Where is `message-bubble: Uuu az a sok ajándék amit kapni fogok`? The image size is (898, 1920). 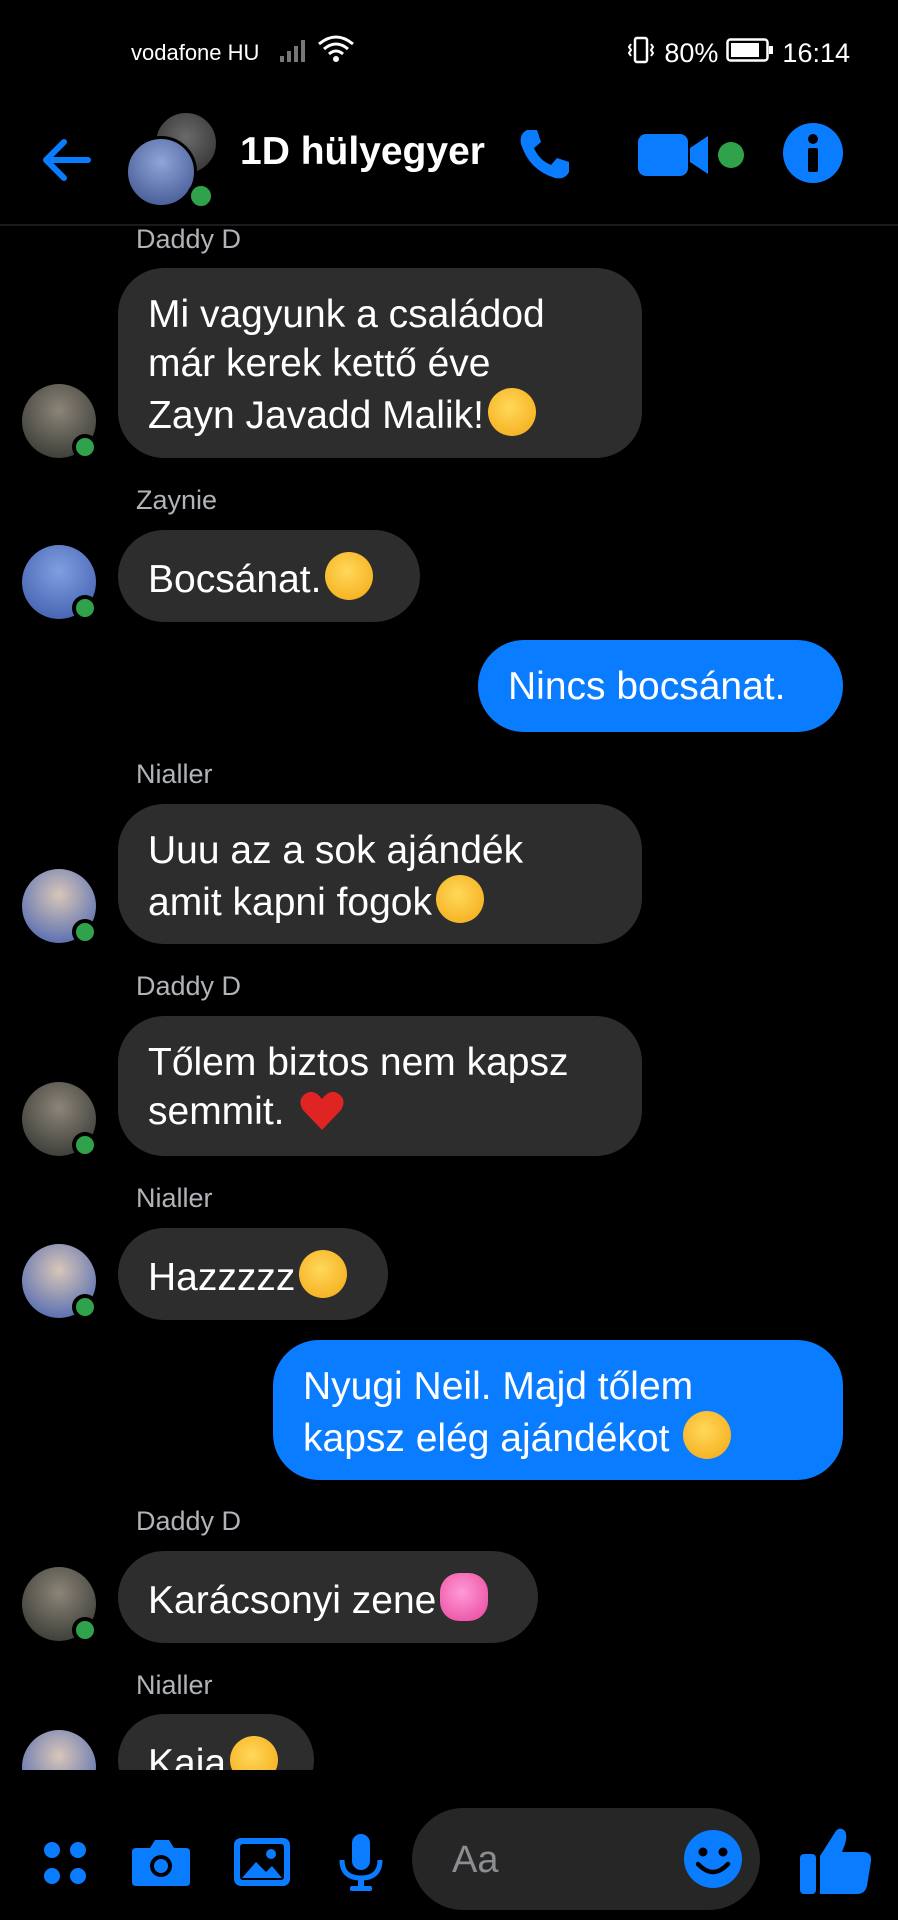
message-bubble: Uuu az a sok ajándék amit kapni fogok is located at coordinates (380, 874).